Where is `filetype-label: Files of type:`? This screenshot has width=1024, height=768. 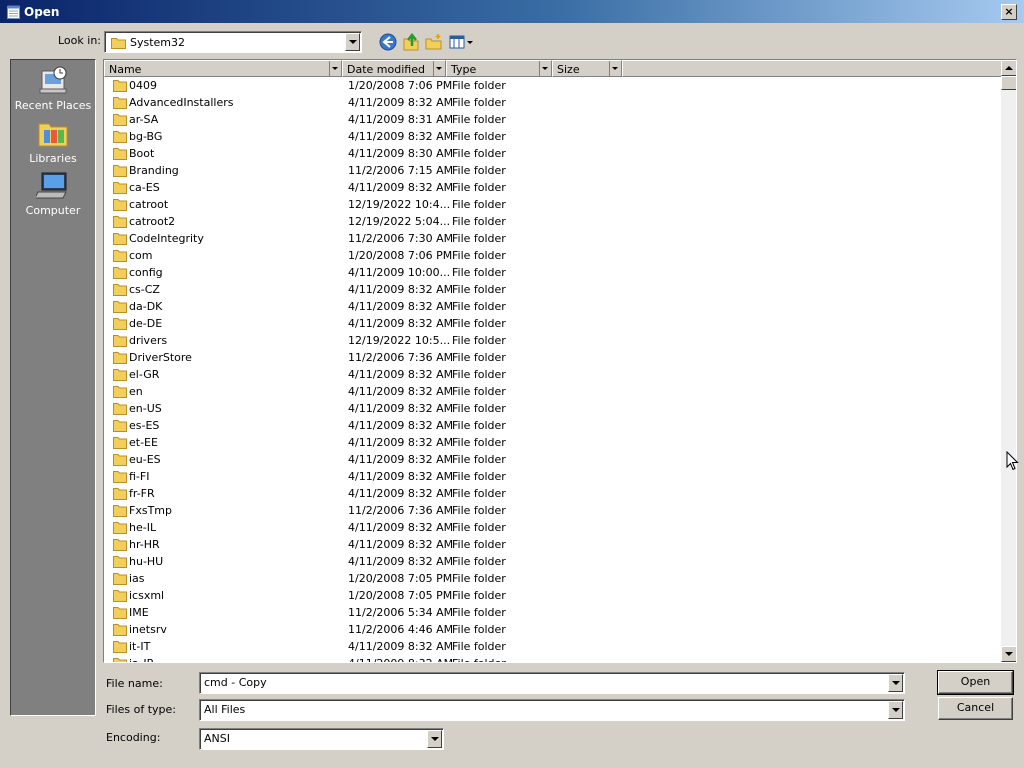
filetype-label: Files of type: is located at coordinates (141, 709).